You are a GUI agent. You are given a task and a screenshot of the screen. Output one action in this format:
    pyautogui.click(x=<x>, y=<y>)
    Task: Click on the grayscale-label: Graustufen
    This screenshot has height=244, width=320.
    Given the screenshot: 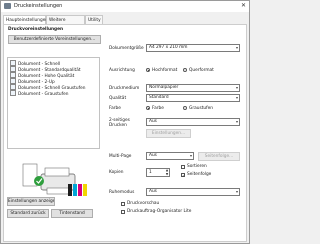 What is the action you would take?
    pyautogui.click(x=201, y=108)
    